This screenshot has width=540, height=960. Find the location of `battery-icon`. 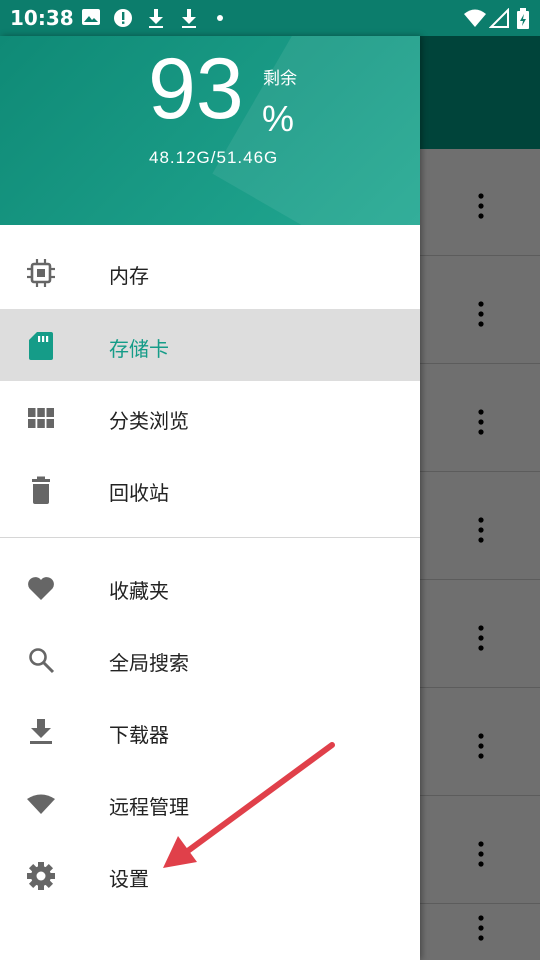

battery-icon is located at coordinates (523, 18).